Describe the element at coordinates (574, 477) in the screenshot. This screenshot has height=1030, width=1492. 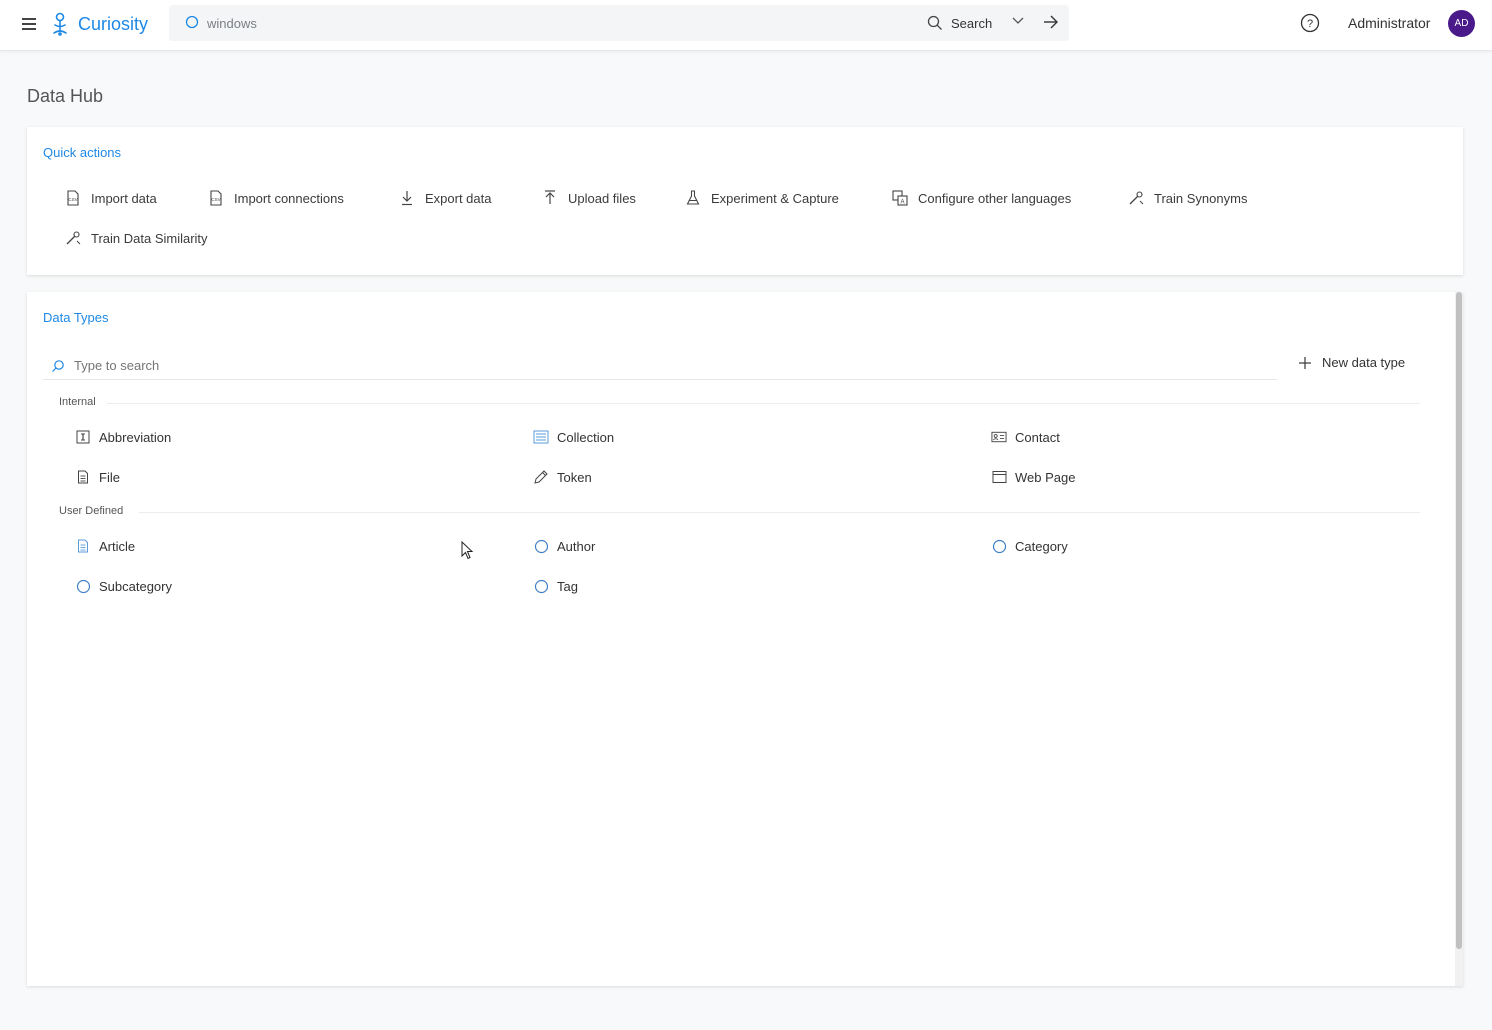
I see `data-type-label: Token` at that location.